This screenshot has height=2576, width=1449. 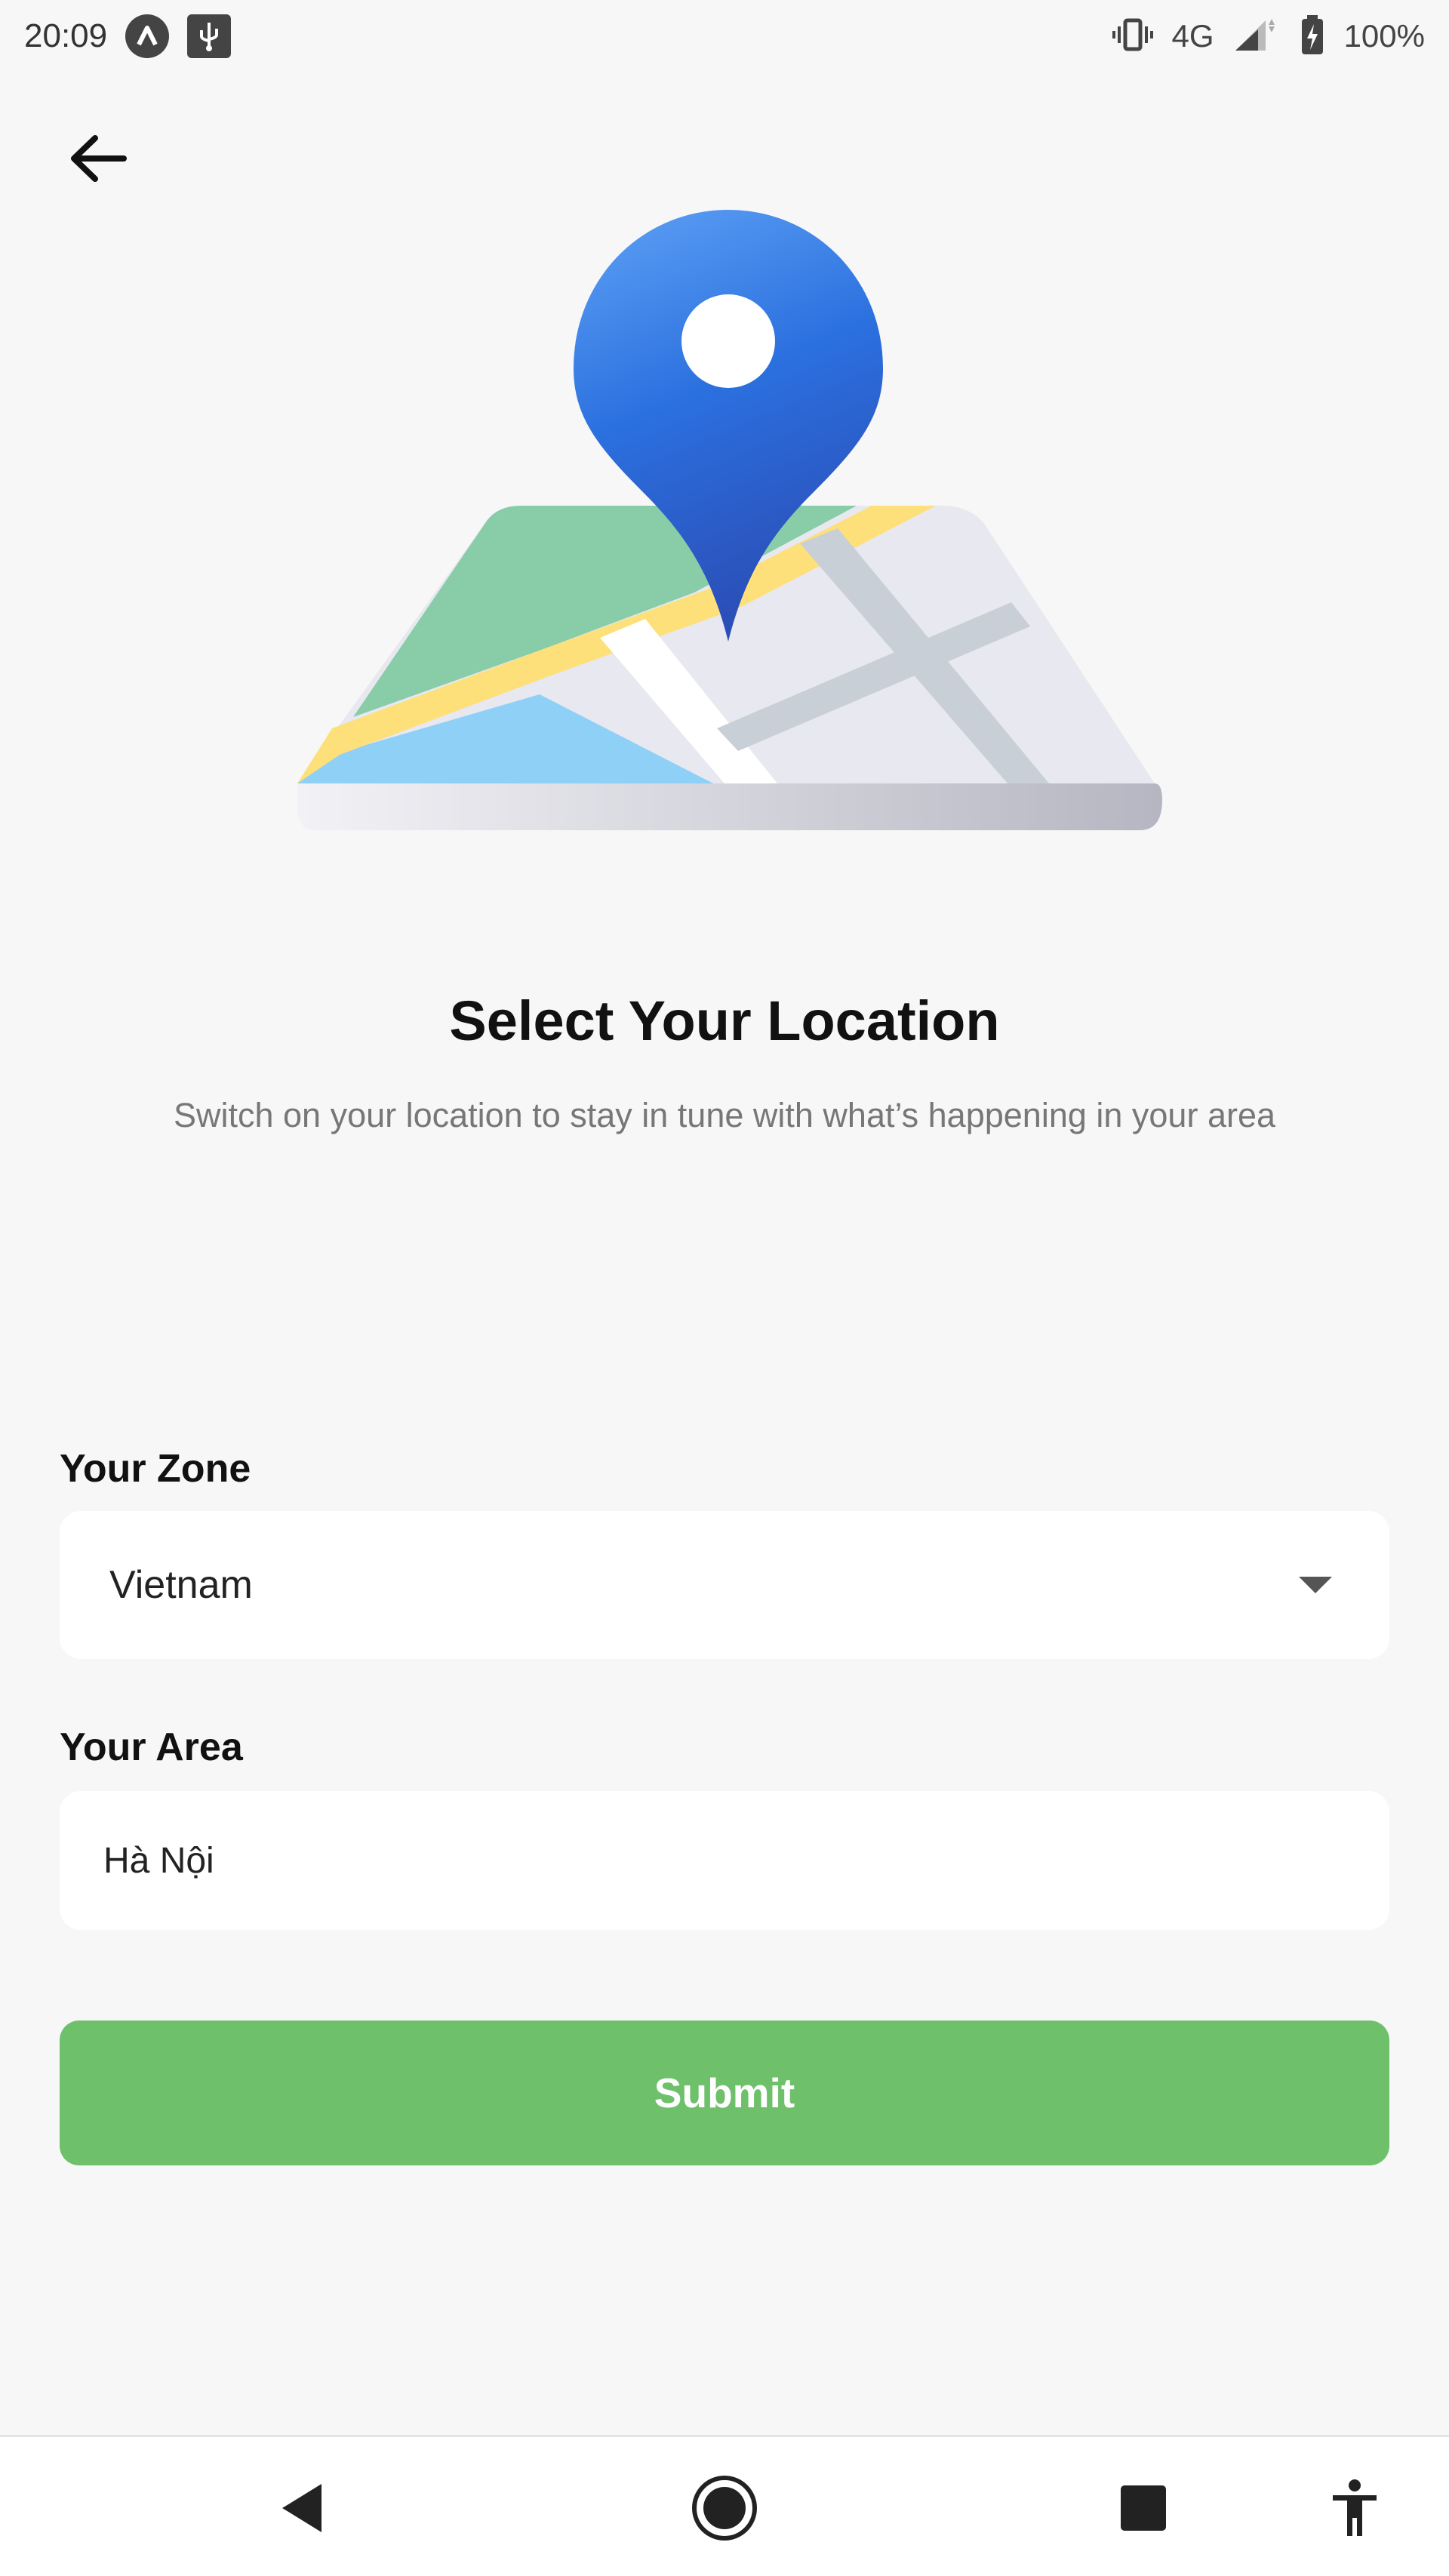 What do you see at coordinates (724, 1020) in the screenshot?
I see `page-title: Select Your Location` at bounding box center [724, 1020].